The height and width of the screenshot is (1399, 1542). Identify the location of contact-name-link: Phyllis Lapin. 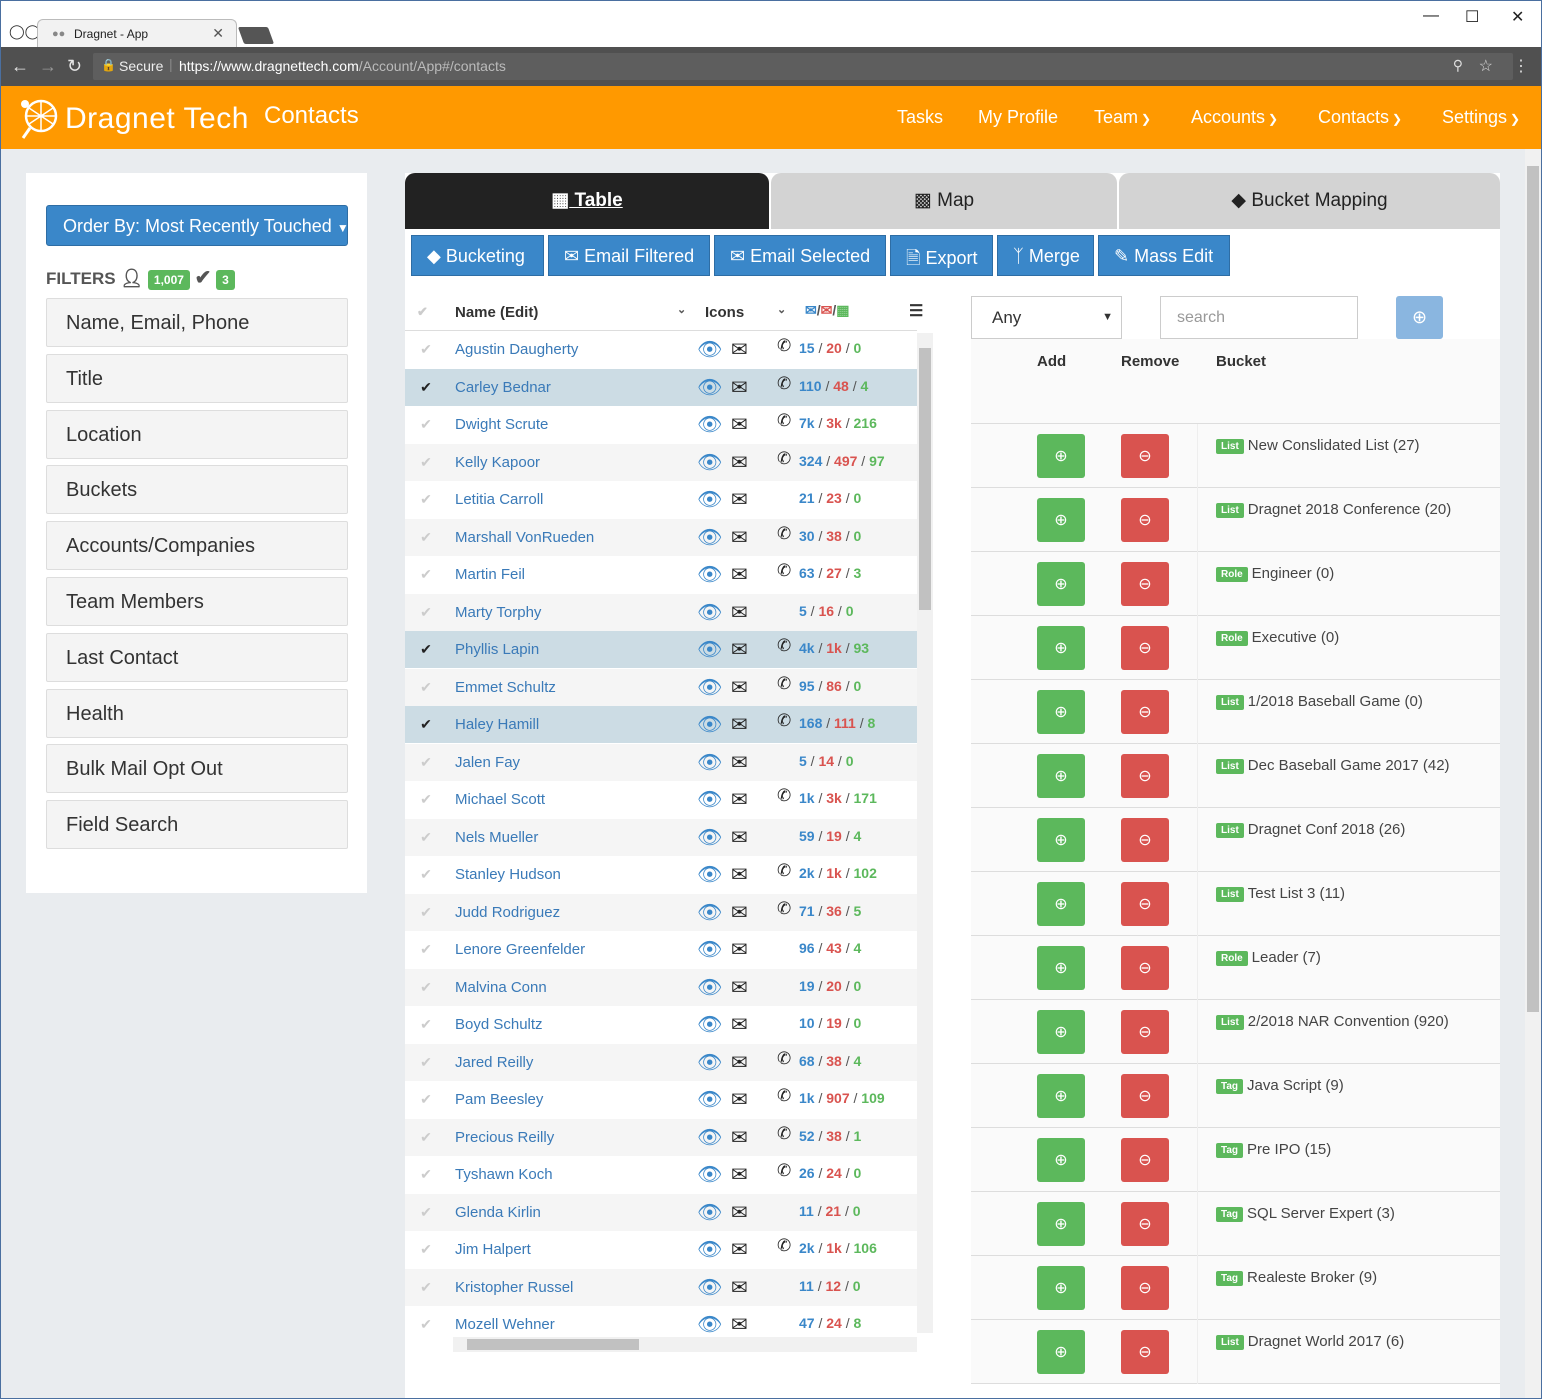
(497, 649).